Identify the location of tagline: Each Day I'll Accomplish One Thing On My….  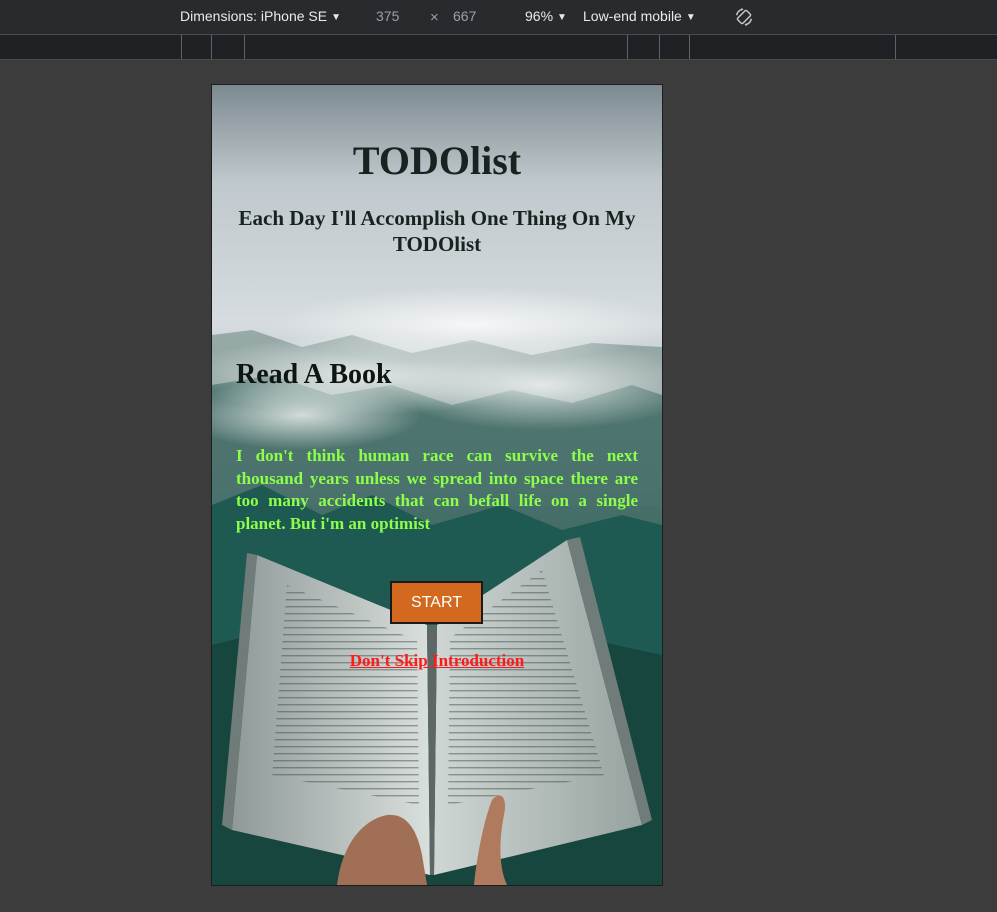
(437, 231).